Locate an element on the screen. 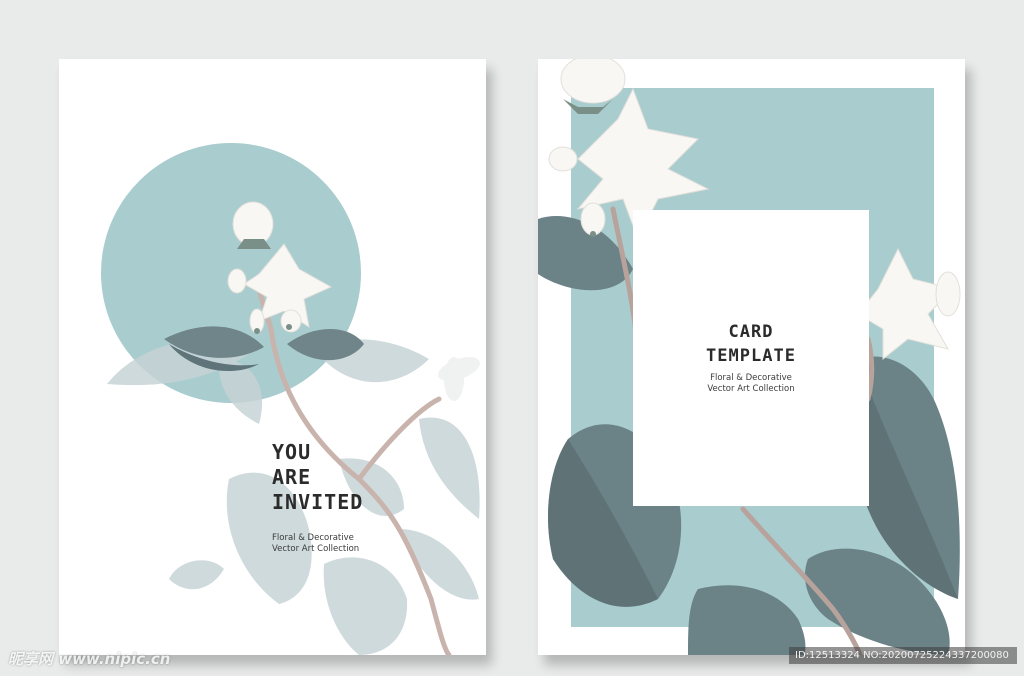 This screenshot has height=676, width=1024. invitation-title: YOU ARE INVITED is located at coordinates (317, 477).